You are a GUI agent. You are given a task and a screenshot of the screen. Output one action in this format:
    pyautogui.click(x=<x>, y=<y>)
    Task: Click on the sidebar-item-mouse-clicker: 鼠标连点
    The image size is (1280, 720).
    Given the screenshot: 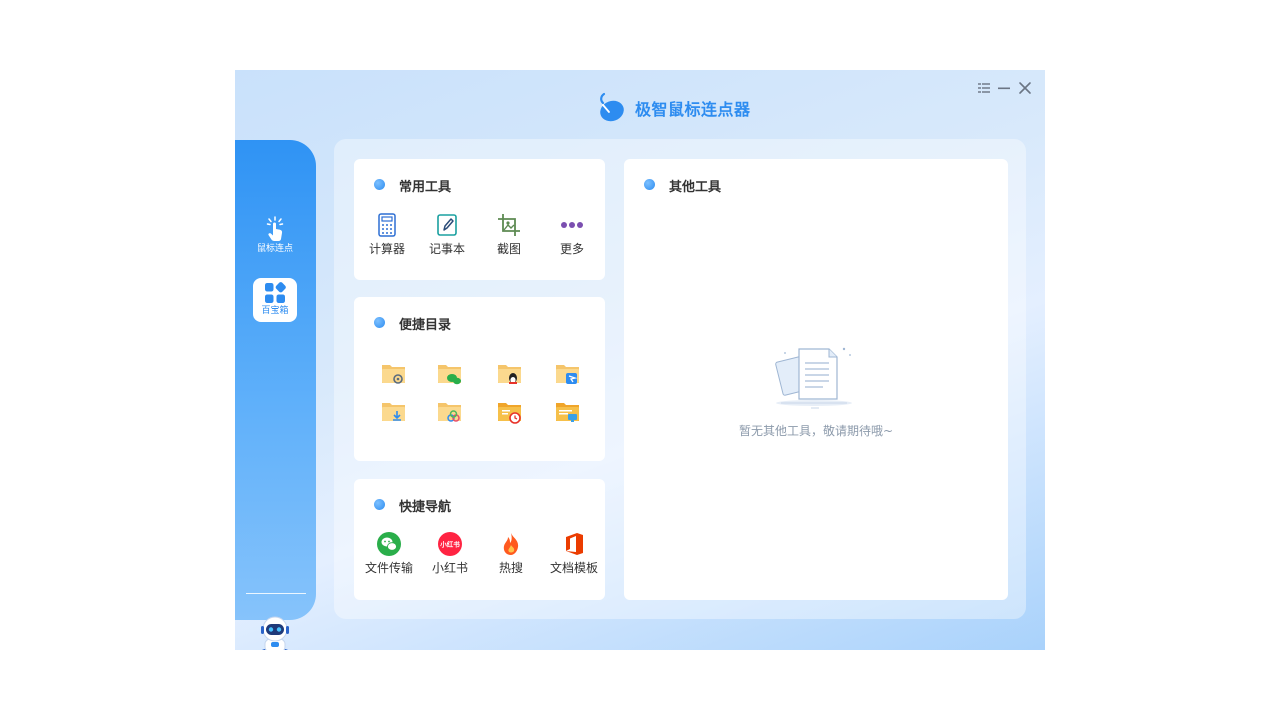 What is the action you would take?
    pyautogui.click(x=275, y=234)
    